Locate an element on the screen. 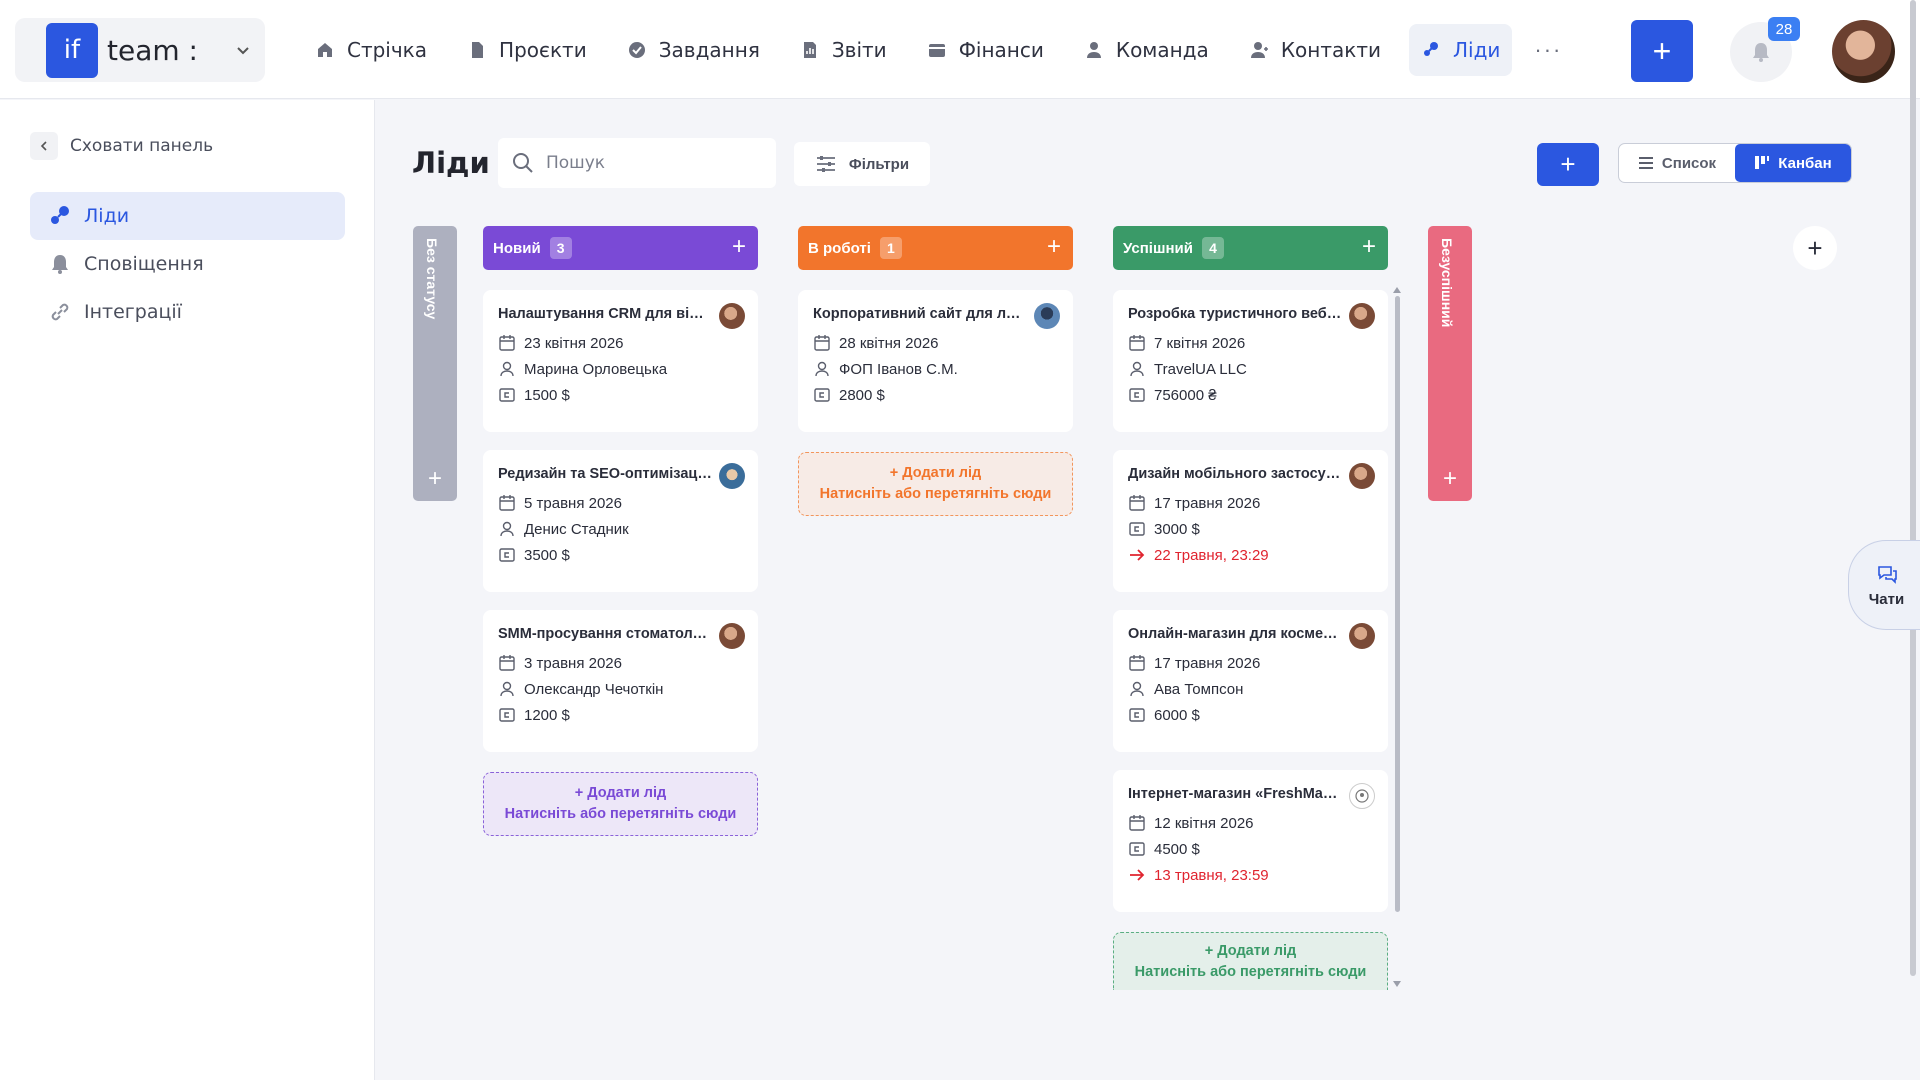 This screenshot has height=1080, width=1920. column-label: Новий is located at coordinates (517, 248).